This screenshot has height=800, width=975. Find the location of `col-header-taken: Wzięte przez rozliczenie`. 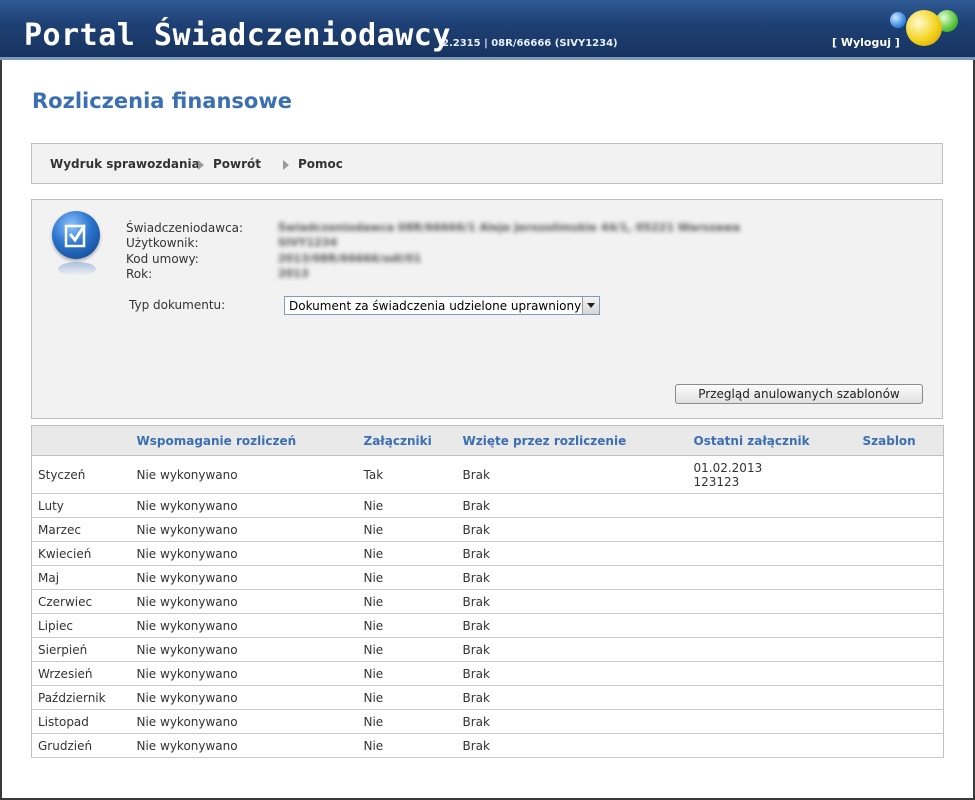

col-header-taken: Wzięte przez rozliczenie is located at coordinates (578, 440).